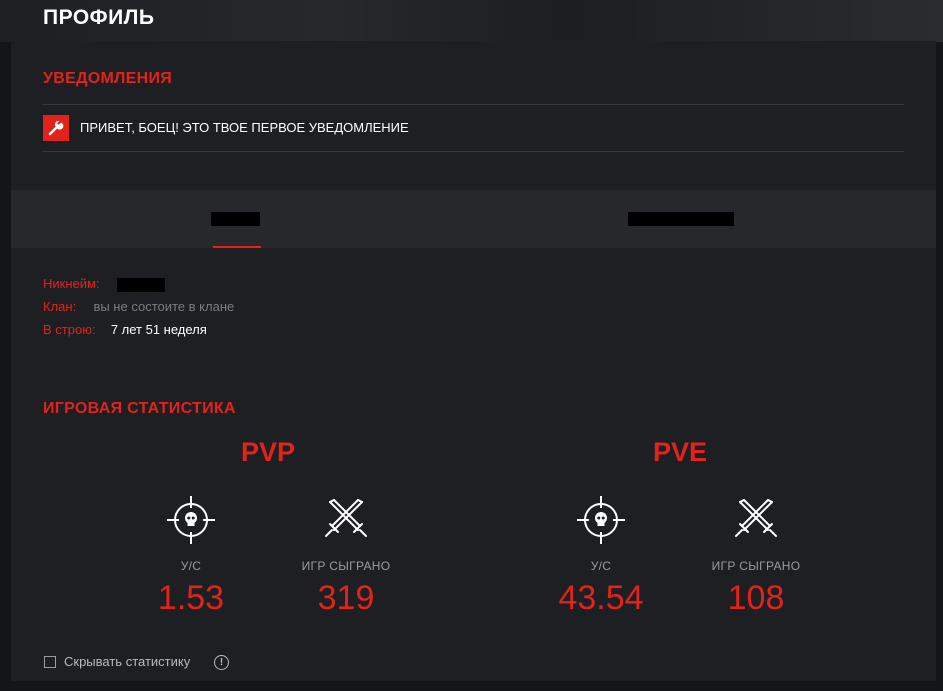 Image resolution: width=943 pixels, height=691 pixels. What do you see at coordinates (601, 598) in the screenshot?
I see `pve-kd-value: 43.54` at bounding box center [601, 598].